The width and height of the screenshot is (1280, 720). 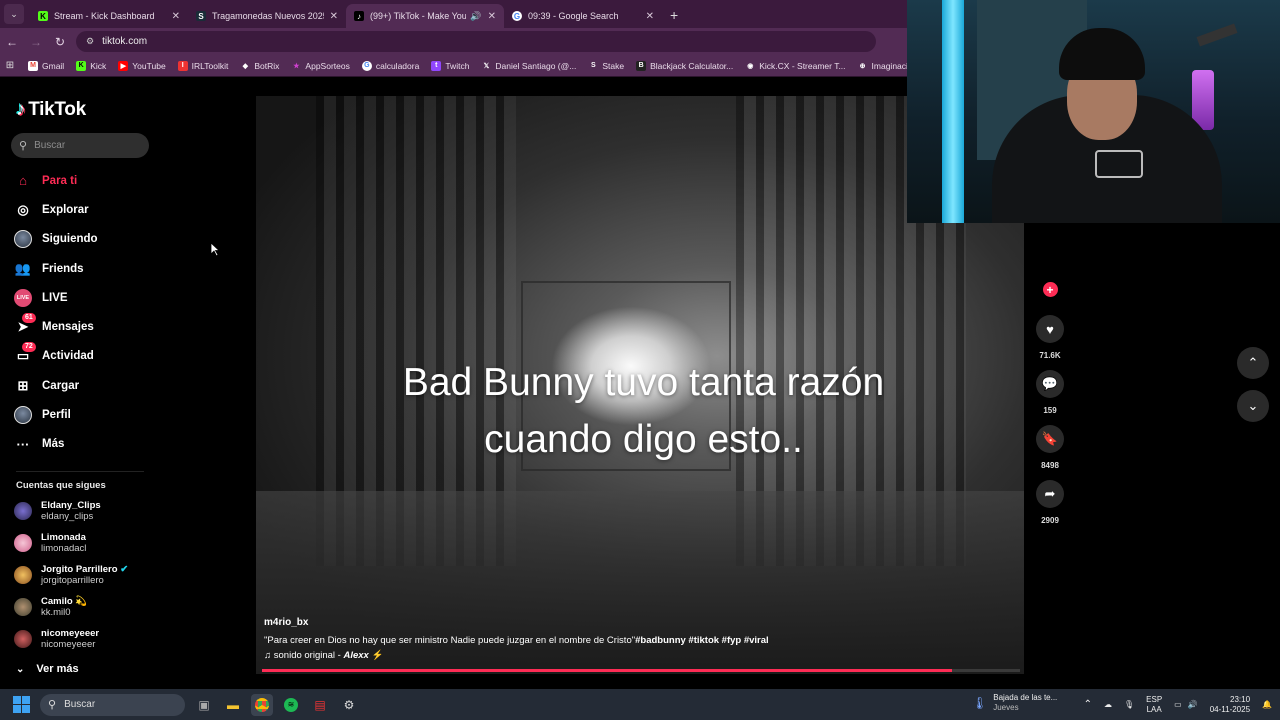 I want to click on menu-item-perfil: Perfil, so click(x=56, y=414).